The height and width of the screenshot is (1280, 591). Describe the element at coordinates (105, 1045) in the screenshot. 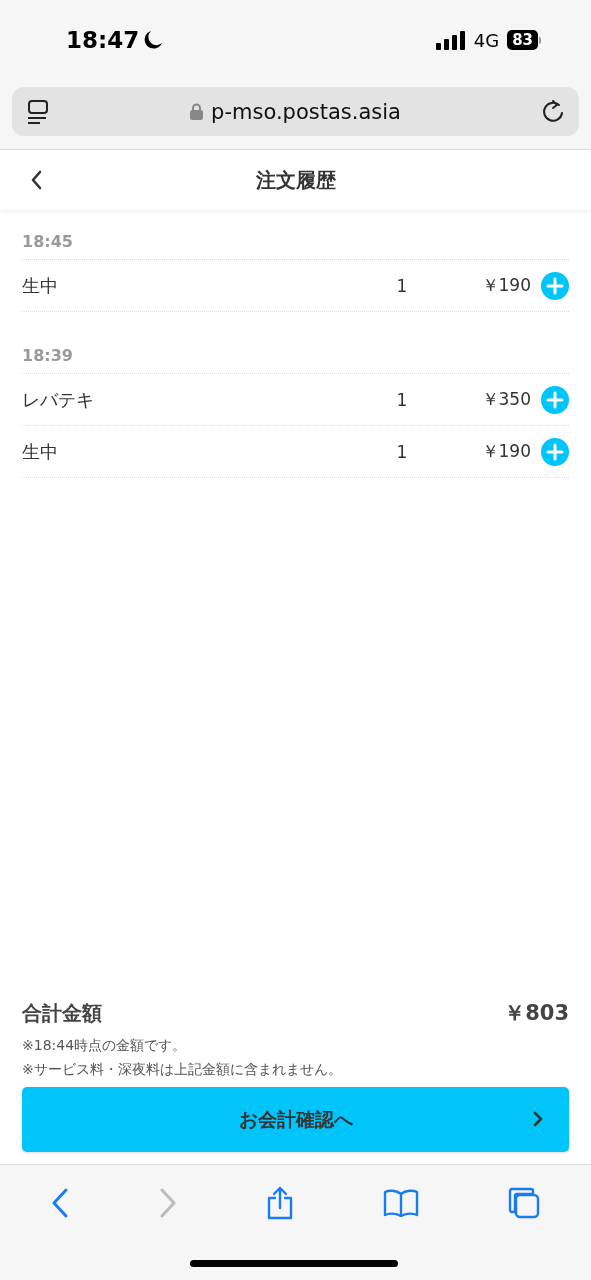

I see `note-text: ※18:44時点の金額です。` at that location.